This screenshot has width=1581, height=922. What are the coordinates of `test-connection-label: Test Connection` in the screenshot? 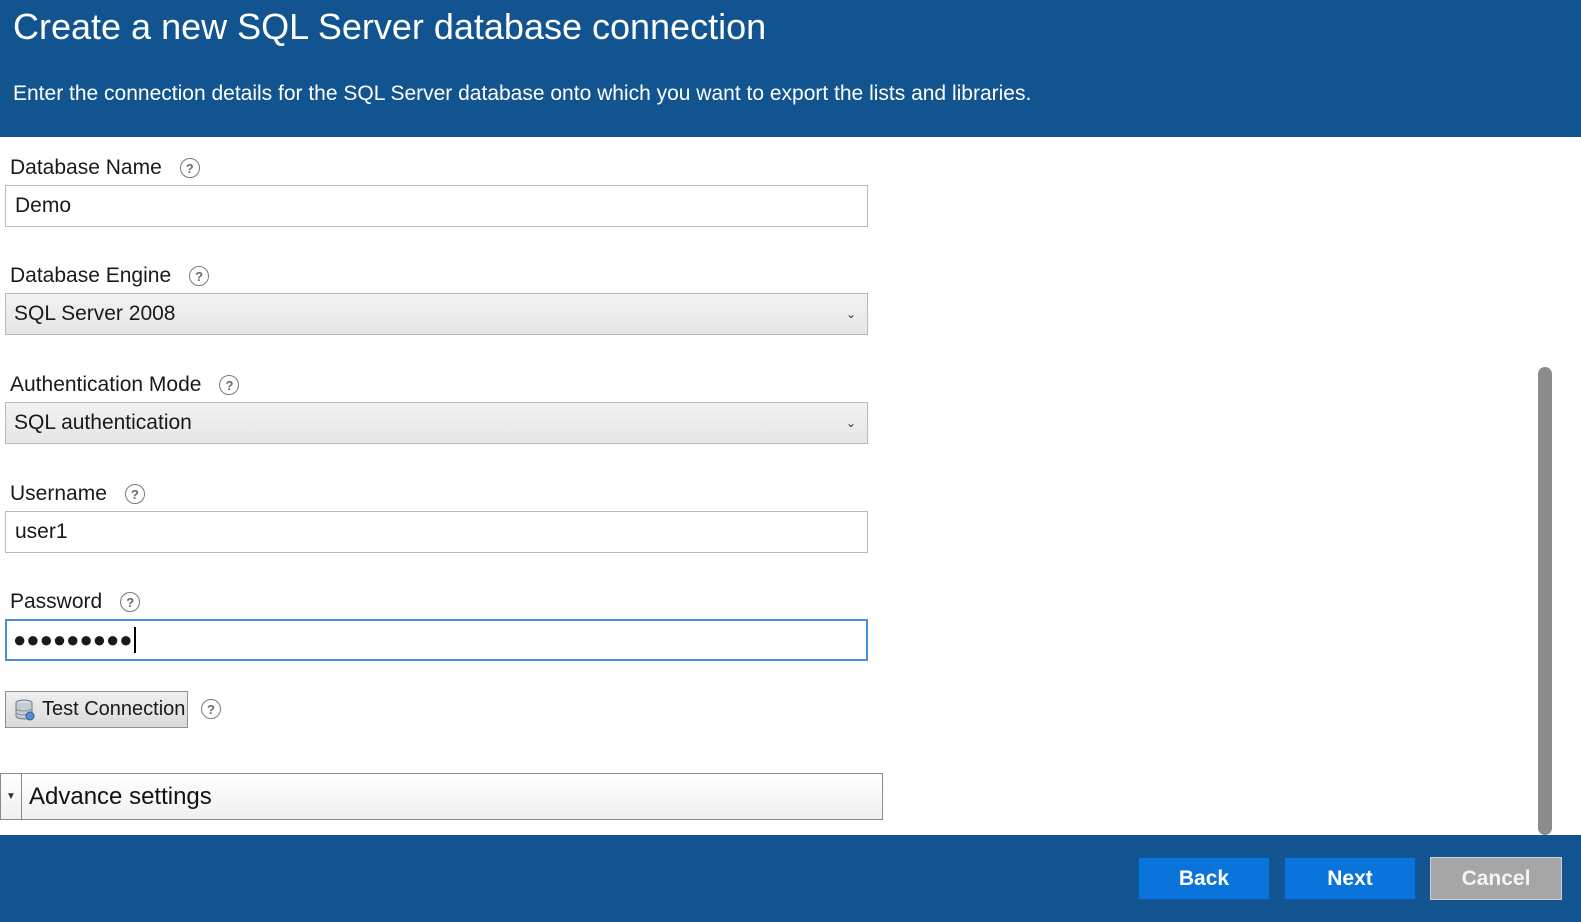 It's located at (114, 709).